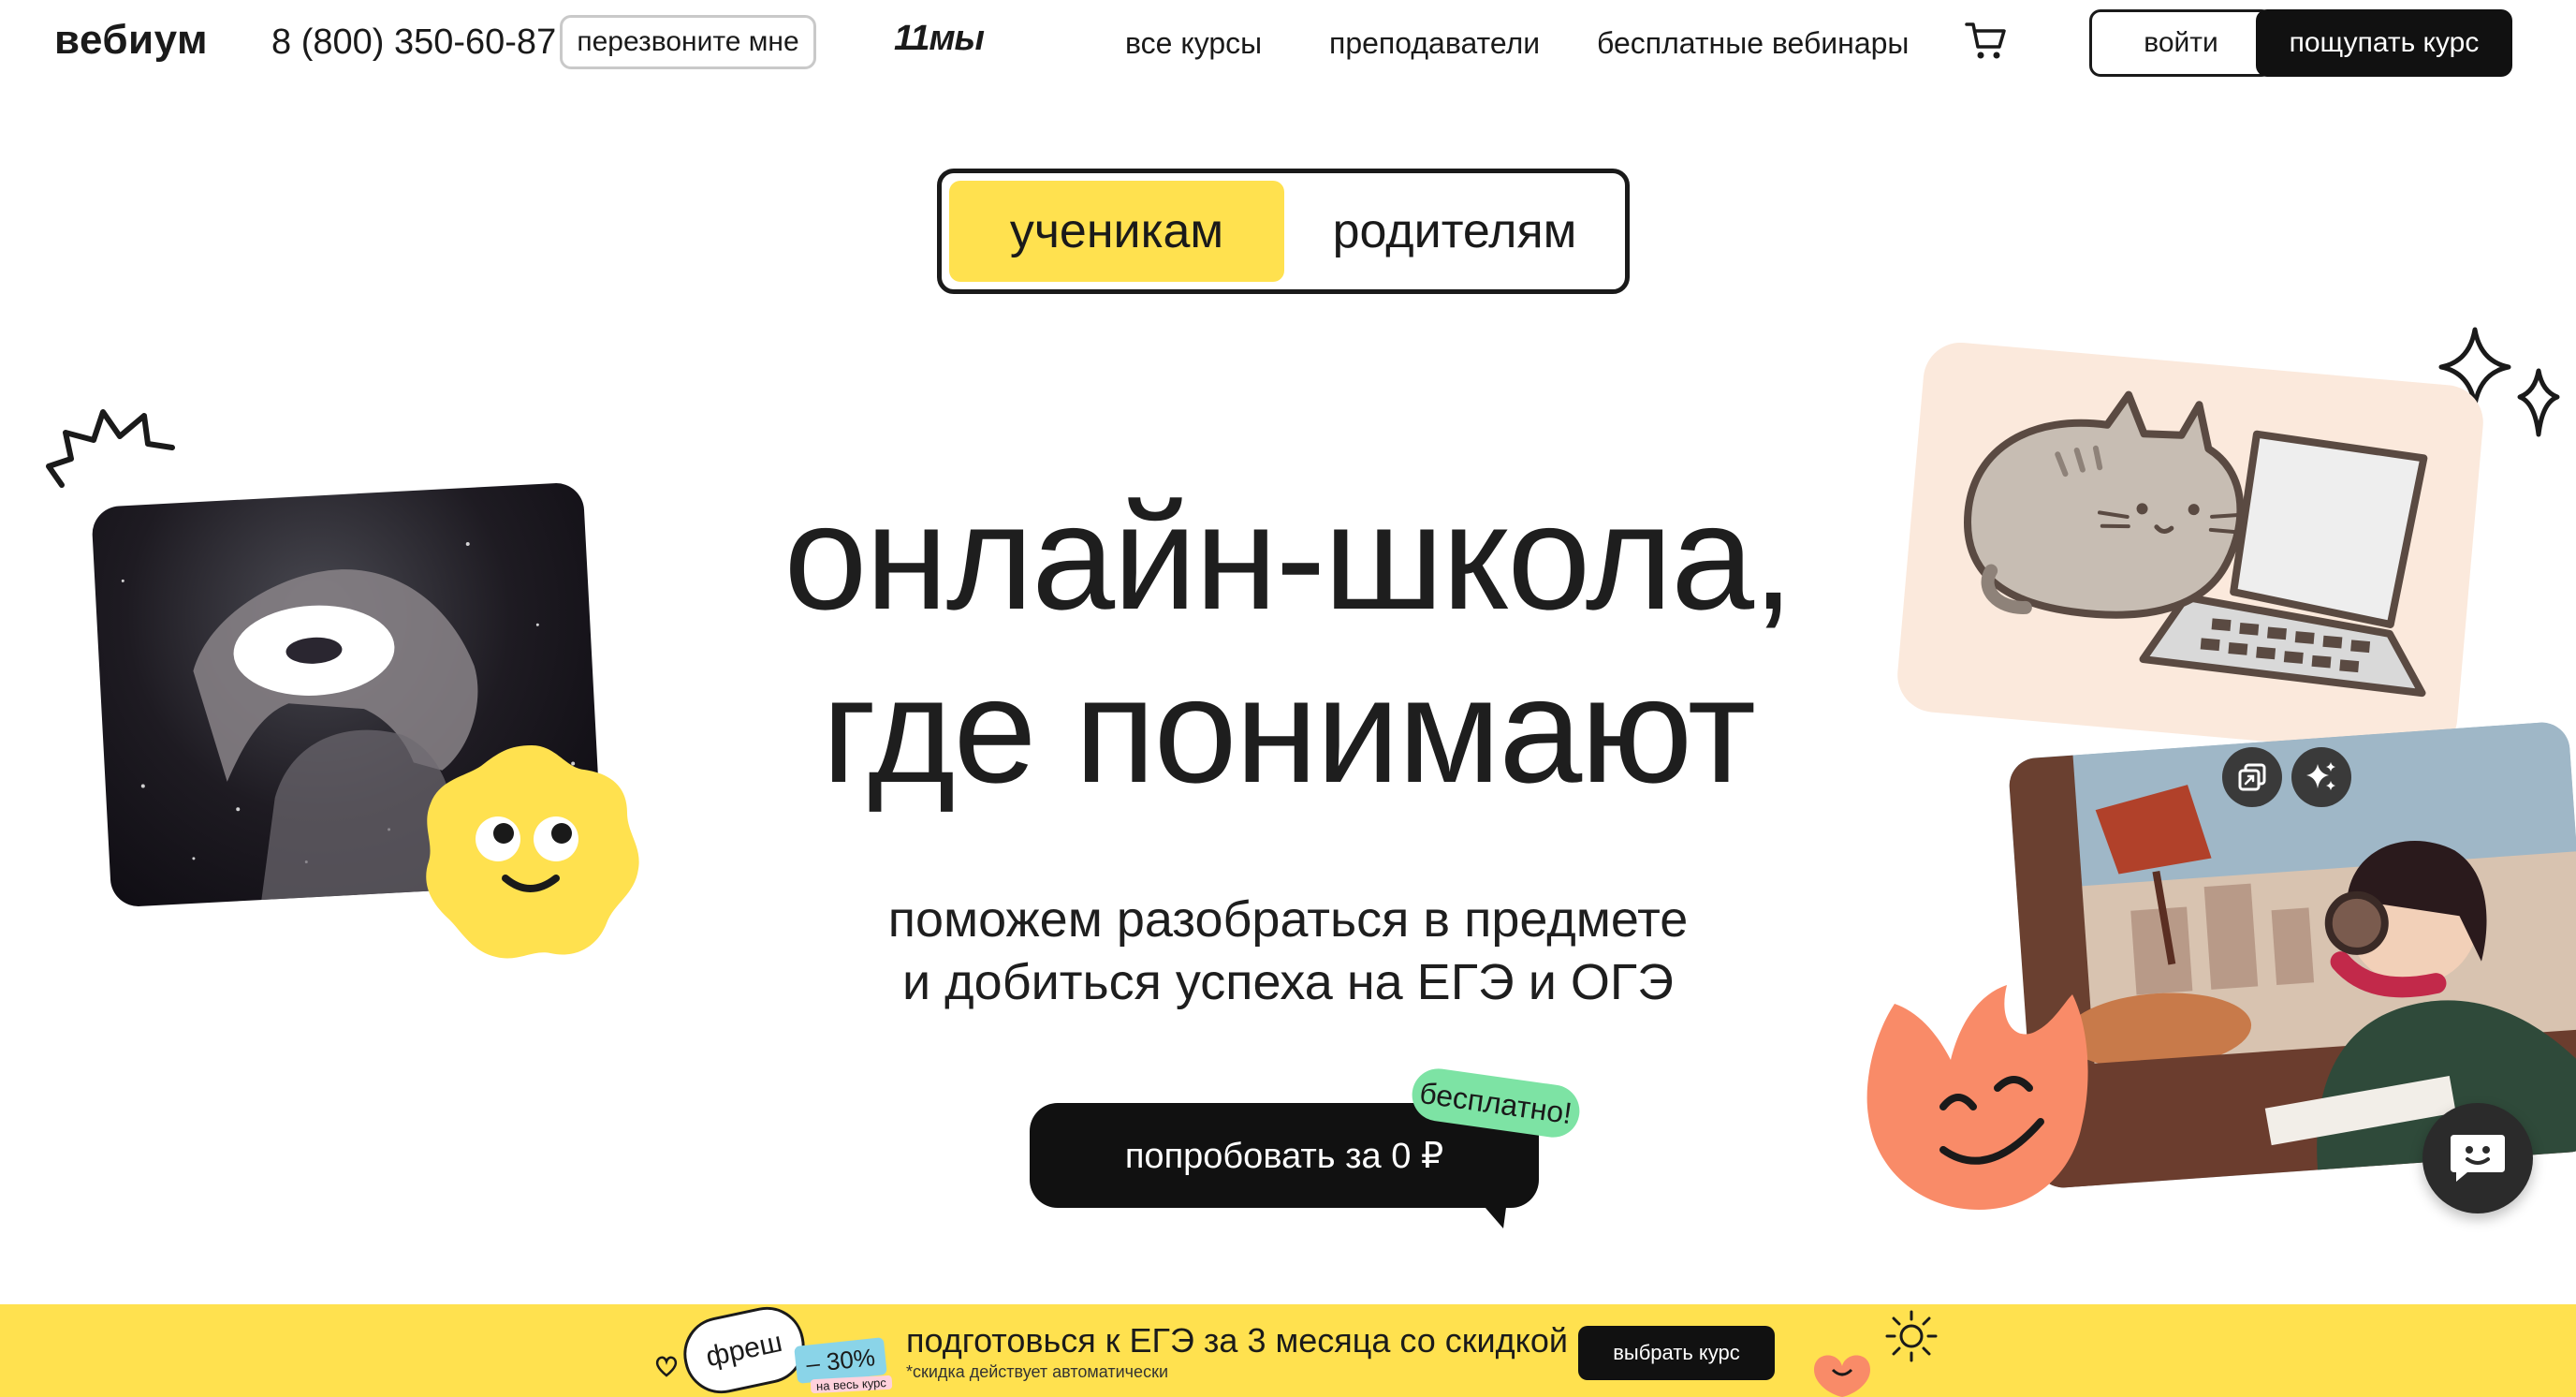  What do you see at coordinates (2252, 777) in the screenshot?
I see `copy-icon` at bounding box center [2252, 777].